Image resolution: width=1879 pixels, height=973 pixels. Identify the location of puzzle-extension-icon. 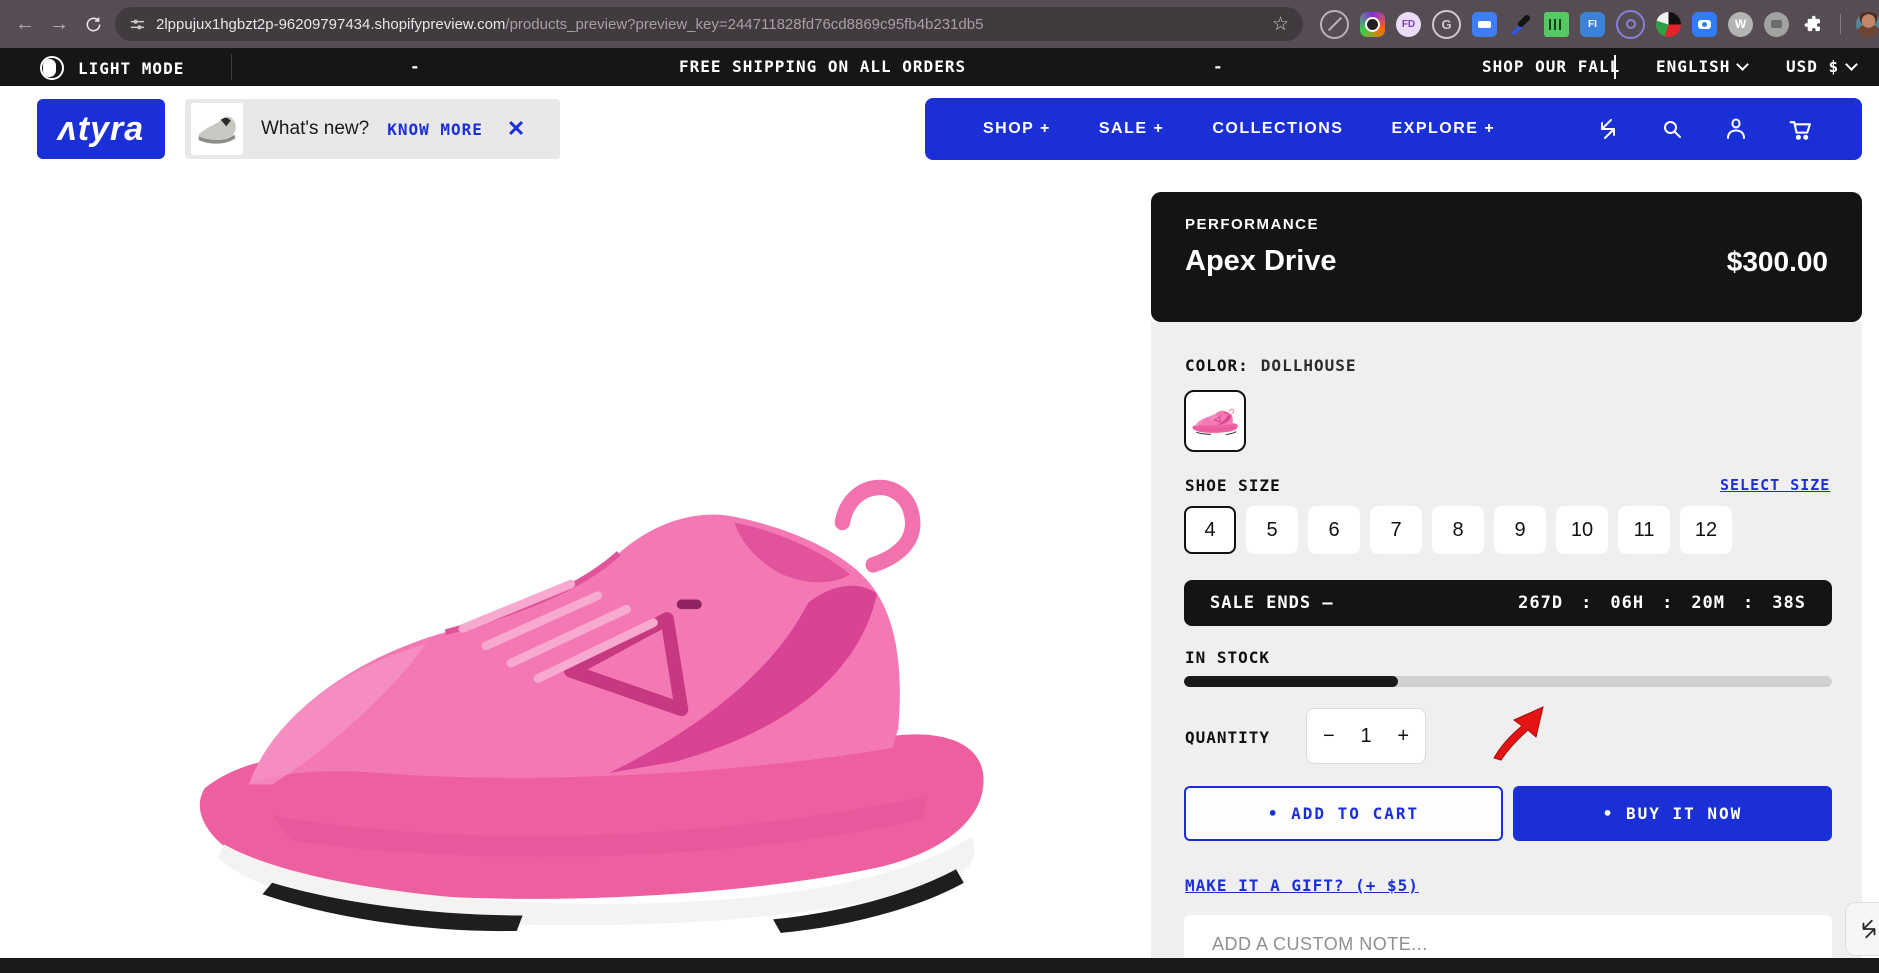
(1812, 24).